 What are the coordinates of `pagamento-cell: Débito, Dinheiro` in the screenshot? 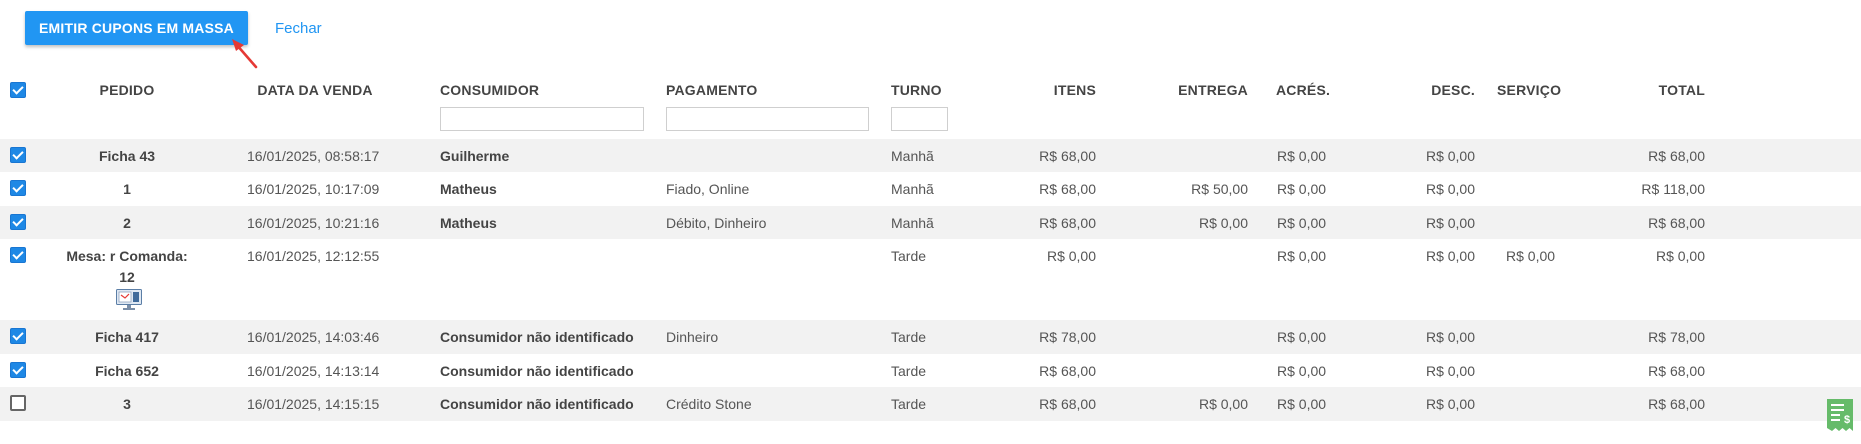 It's located at (716, 223).